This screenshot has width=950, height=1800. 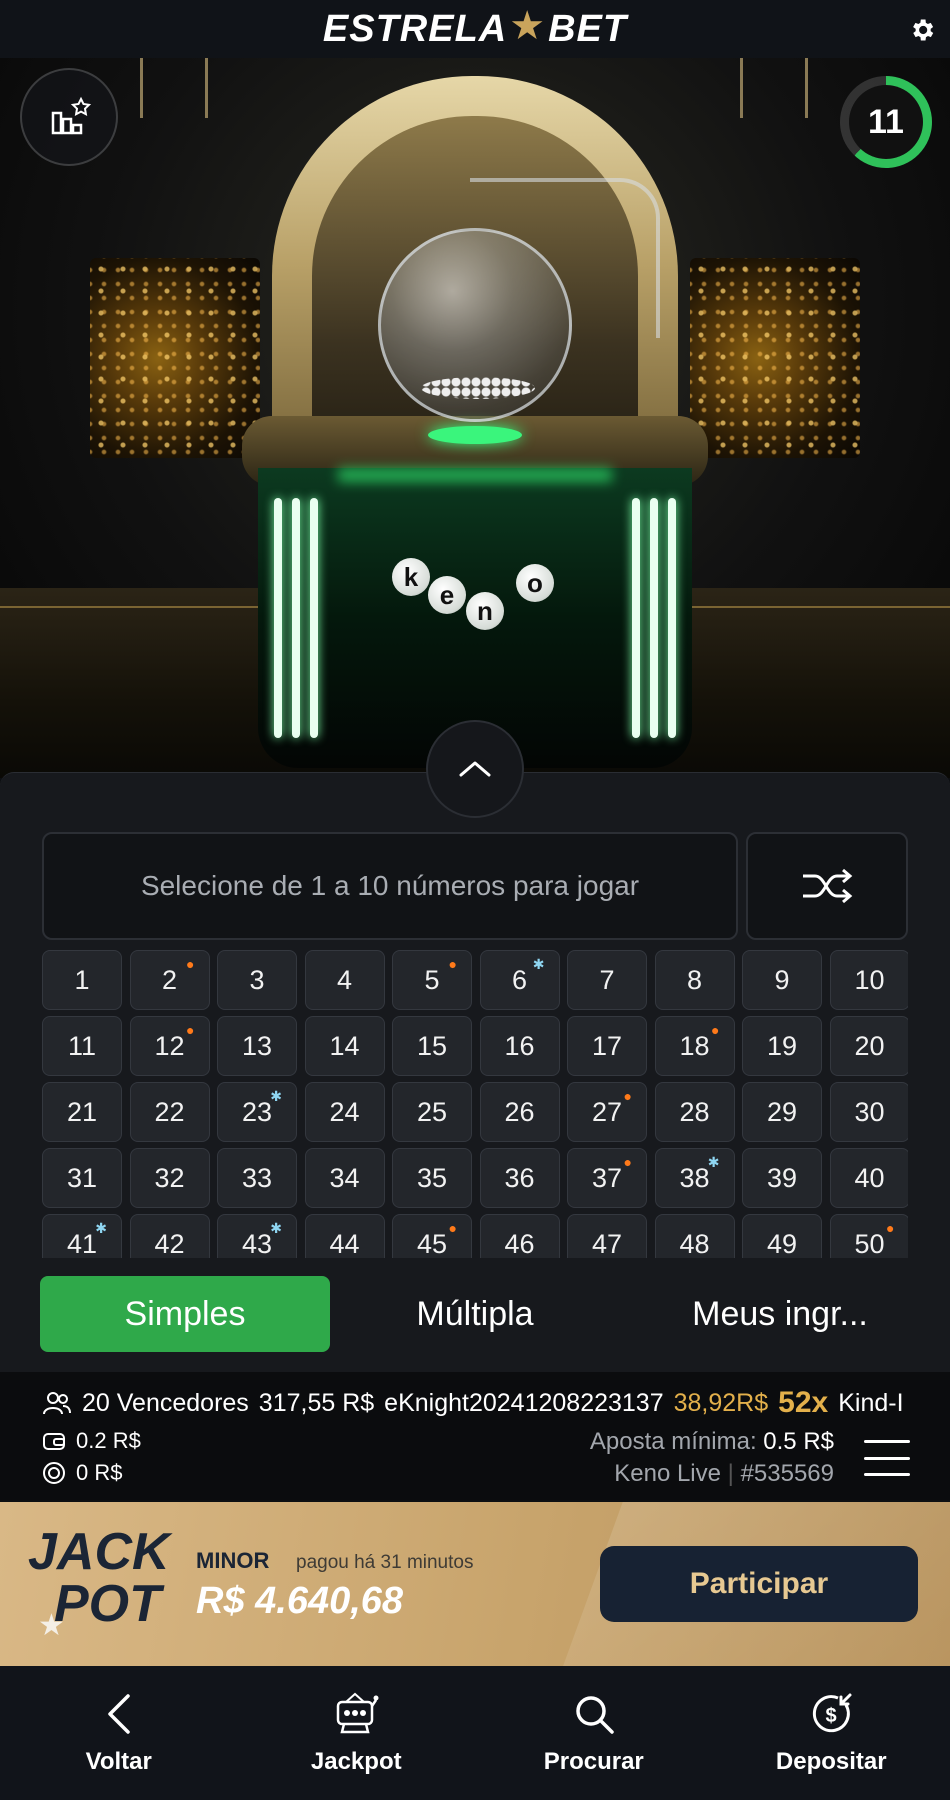 I want to click on bottom-navigation: Voltar Jackpot Procurar $ Depositar, so click(x=475, y=1733).